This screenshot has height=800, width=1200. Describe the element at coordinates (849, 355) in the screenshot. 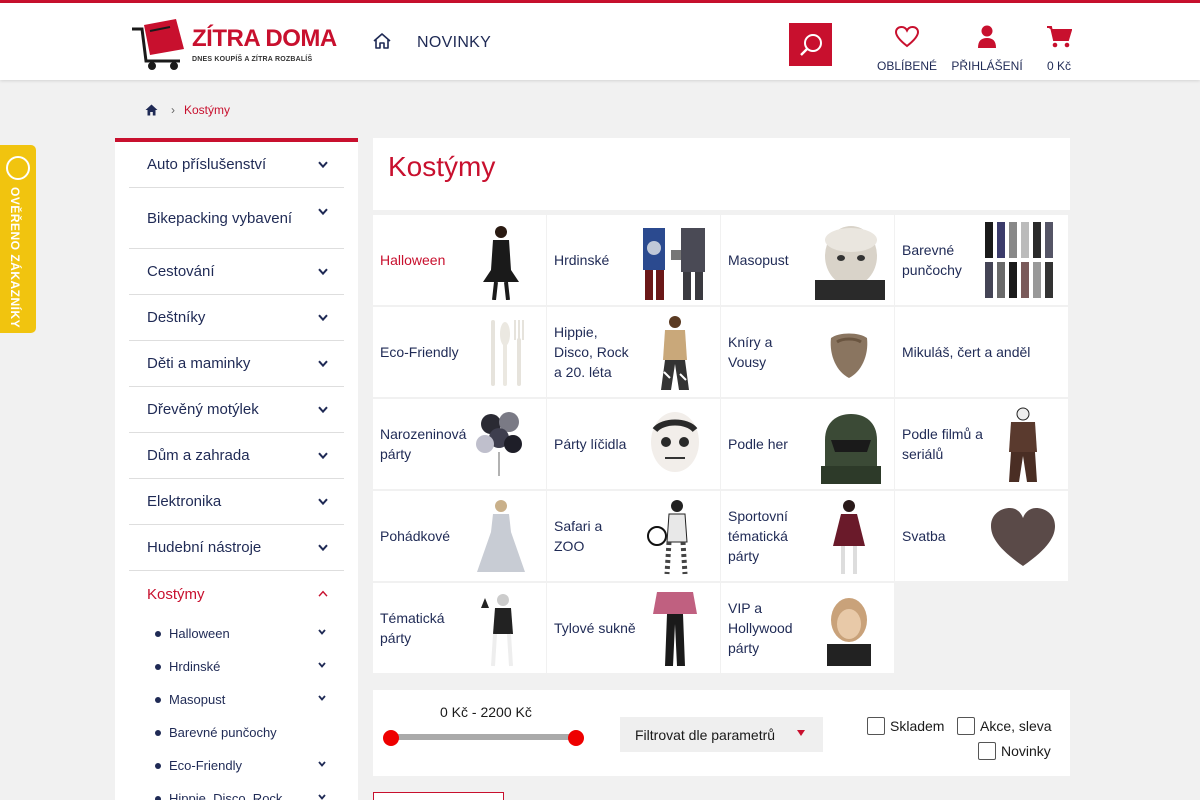

I see `beard-photo` at that location.